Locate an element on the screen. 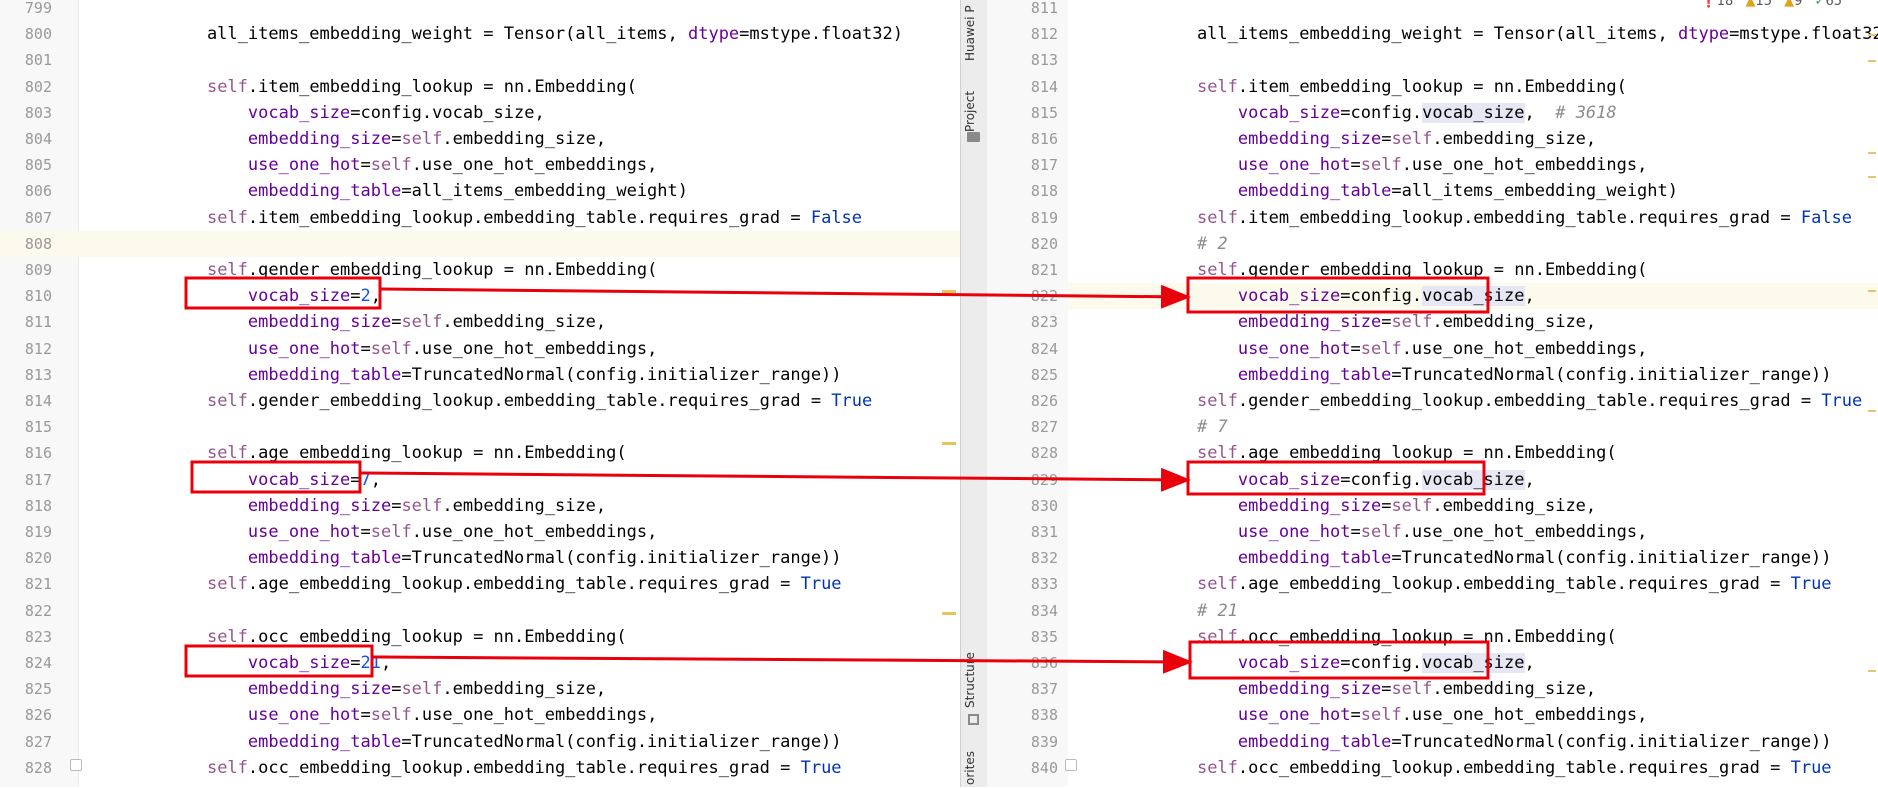 Image resolution: width=1878 pixels, height=788 pixels. code-token-kw: True is located at coordinates (1842, 401).